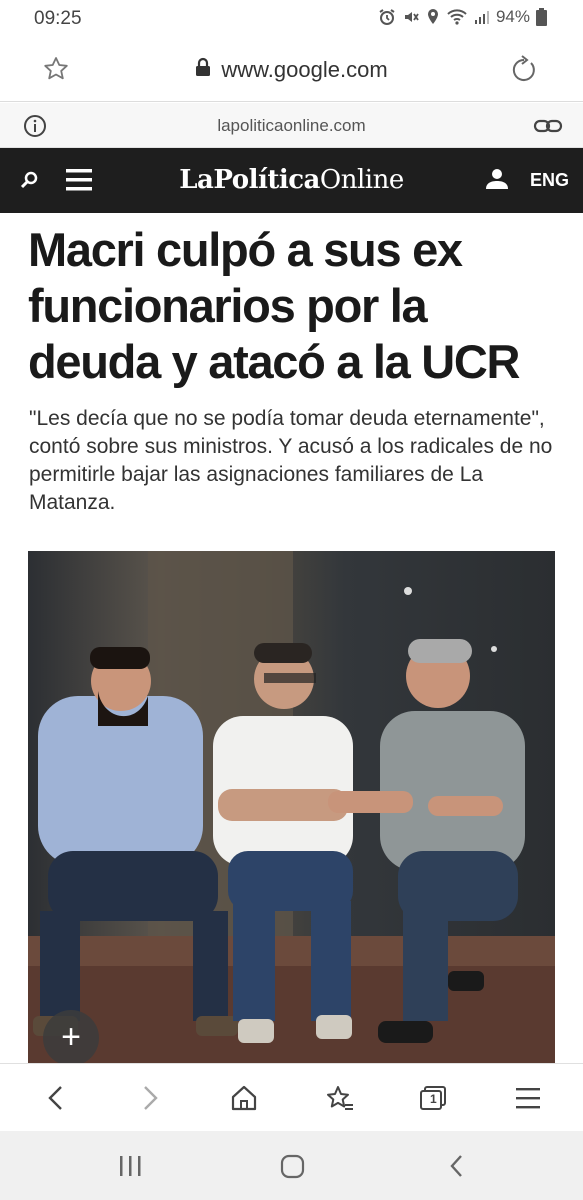 The height and width of the screenshot is (1200, 583). I want to click on browser-toolbar: 1, so click(291, 1097).